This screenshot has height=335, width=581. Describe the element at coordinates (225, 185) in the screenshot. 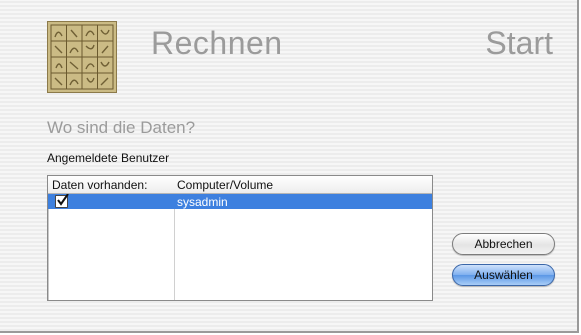

I see `column-header-volume: Computer/Volume` at that location.